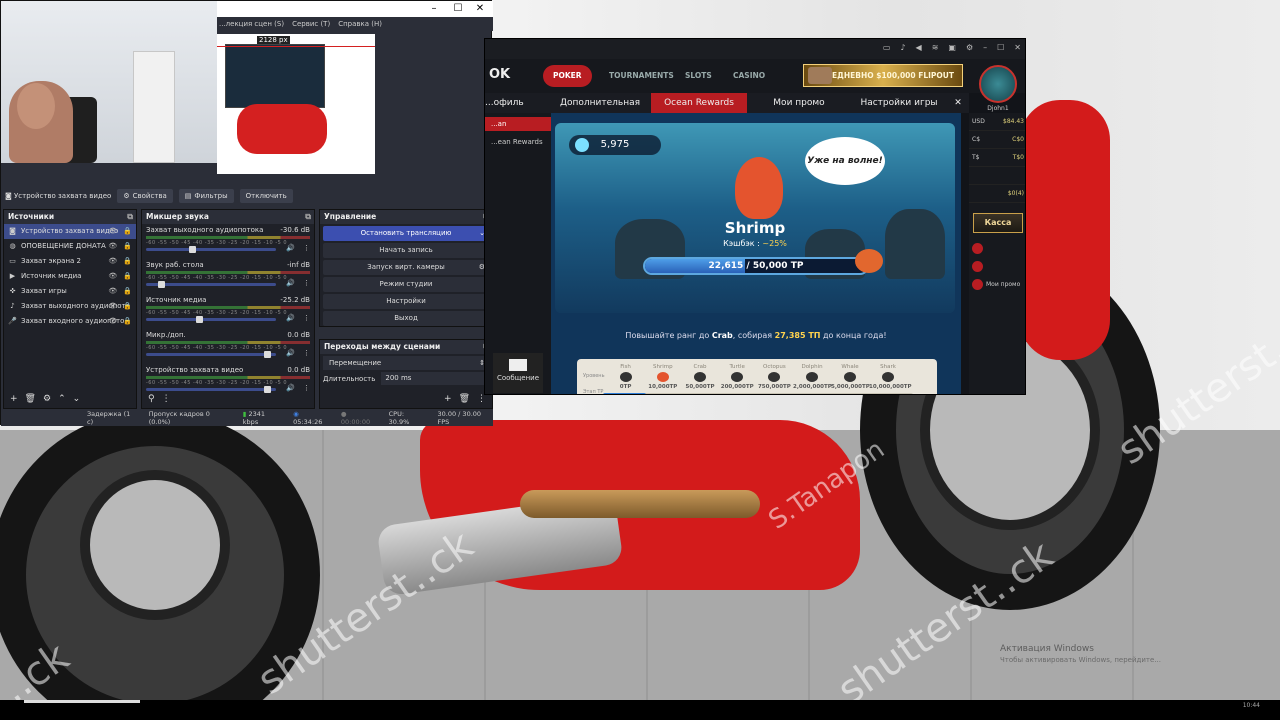 The width and height of the screenshot is (1280, 720). What do you see at coordinates (145, 196) in the screenshot?
I see `properties-button: ⚙ Свойства` at bounding box center [145, 196].